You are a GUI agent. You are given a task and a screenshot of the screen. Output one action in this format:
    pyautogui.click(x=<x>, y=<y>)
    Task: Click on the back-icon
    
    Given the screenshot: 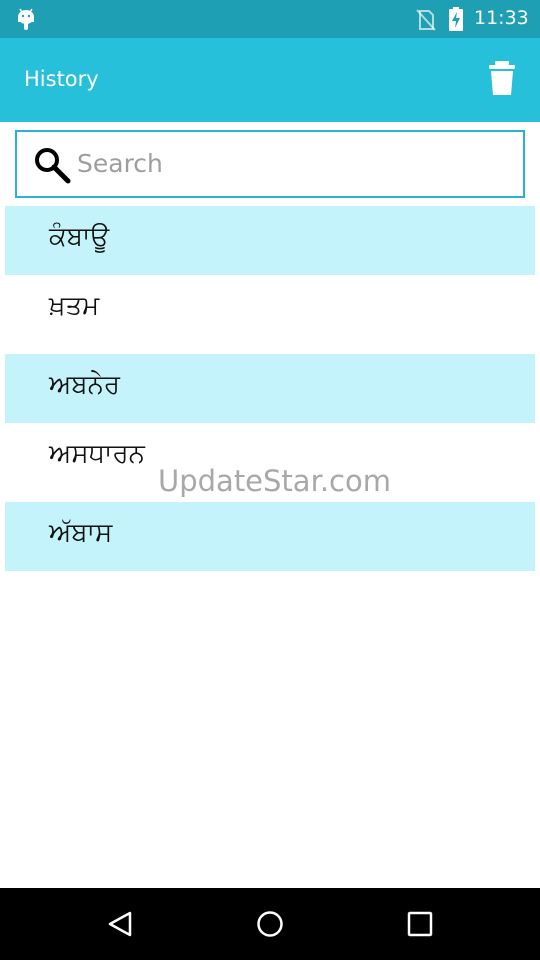 What is the action you would take?
    pyautogui.click(x=120, y=924)
    